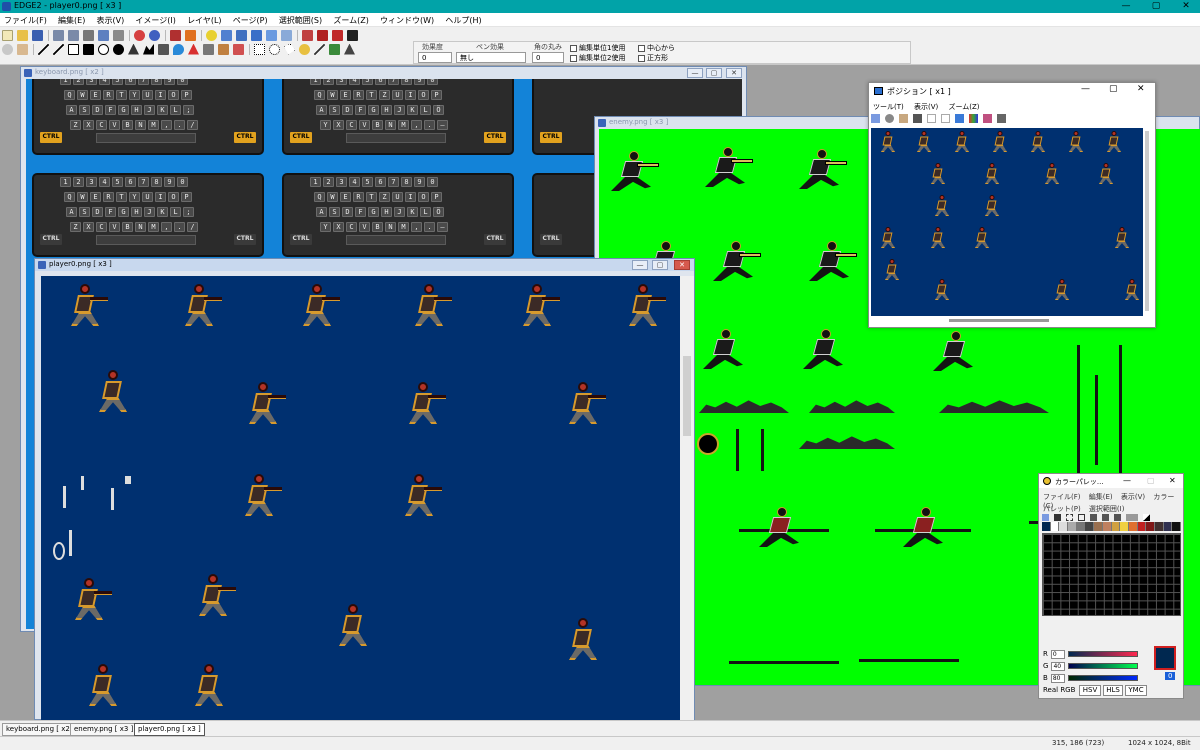  I want to click on selected-color-swatch, so click(1165, 658).